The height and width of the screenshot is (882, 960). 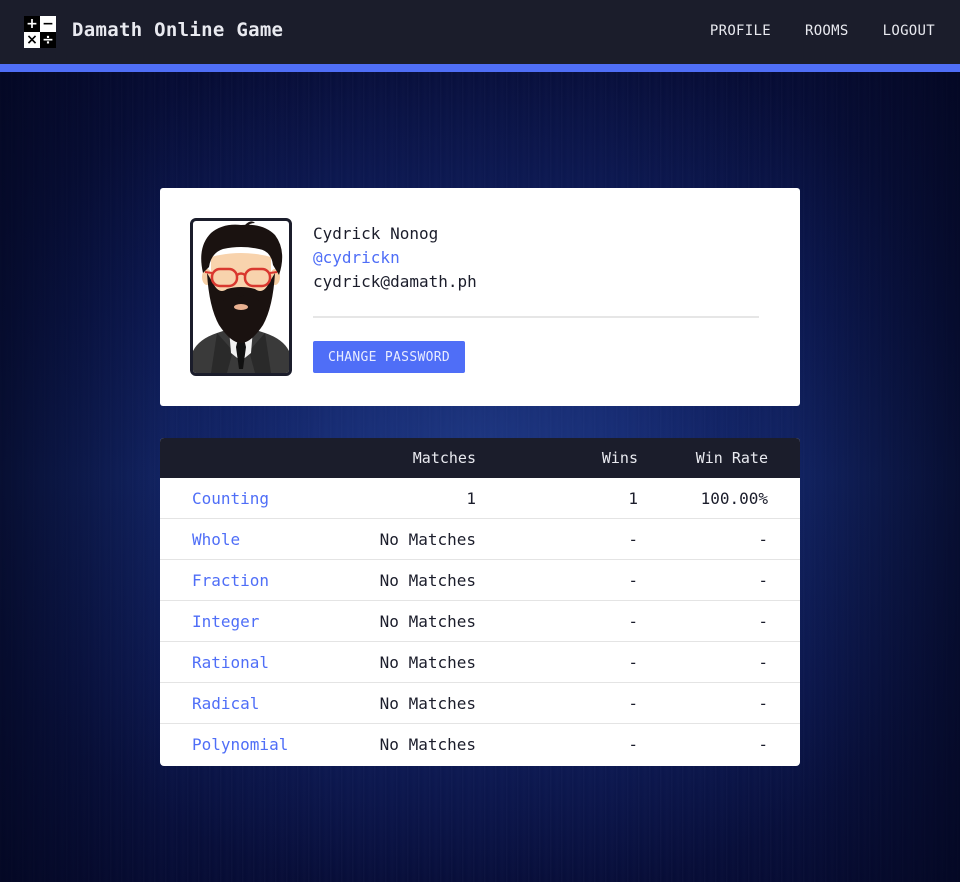 I want to click on calculator-operators-icon: + − × ÷, so click(x=40, y=32).